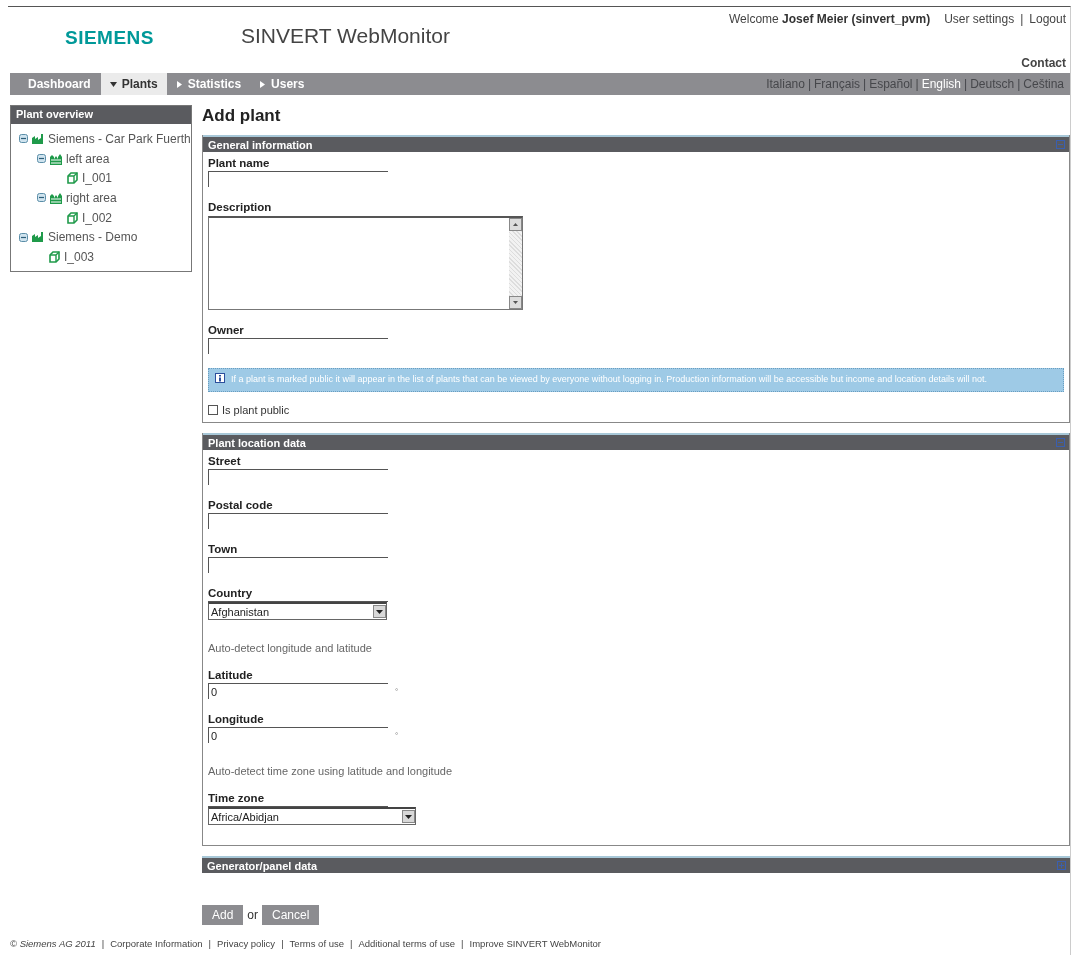 The width and height of the screenshot is (1075, 961). What do you see at coordinates (290, 648) in the screenshot?
I see `hint-text: Auto-detect longitude and latitude` at bounding box center [290, 648].